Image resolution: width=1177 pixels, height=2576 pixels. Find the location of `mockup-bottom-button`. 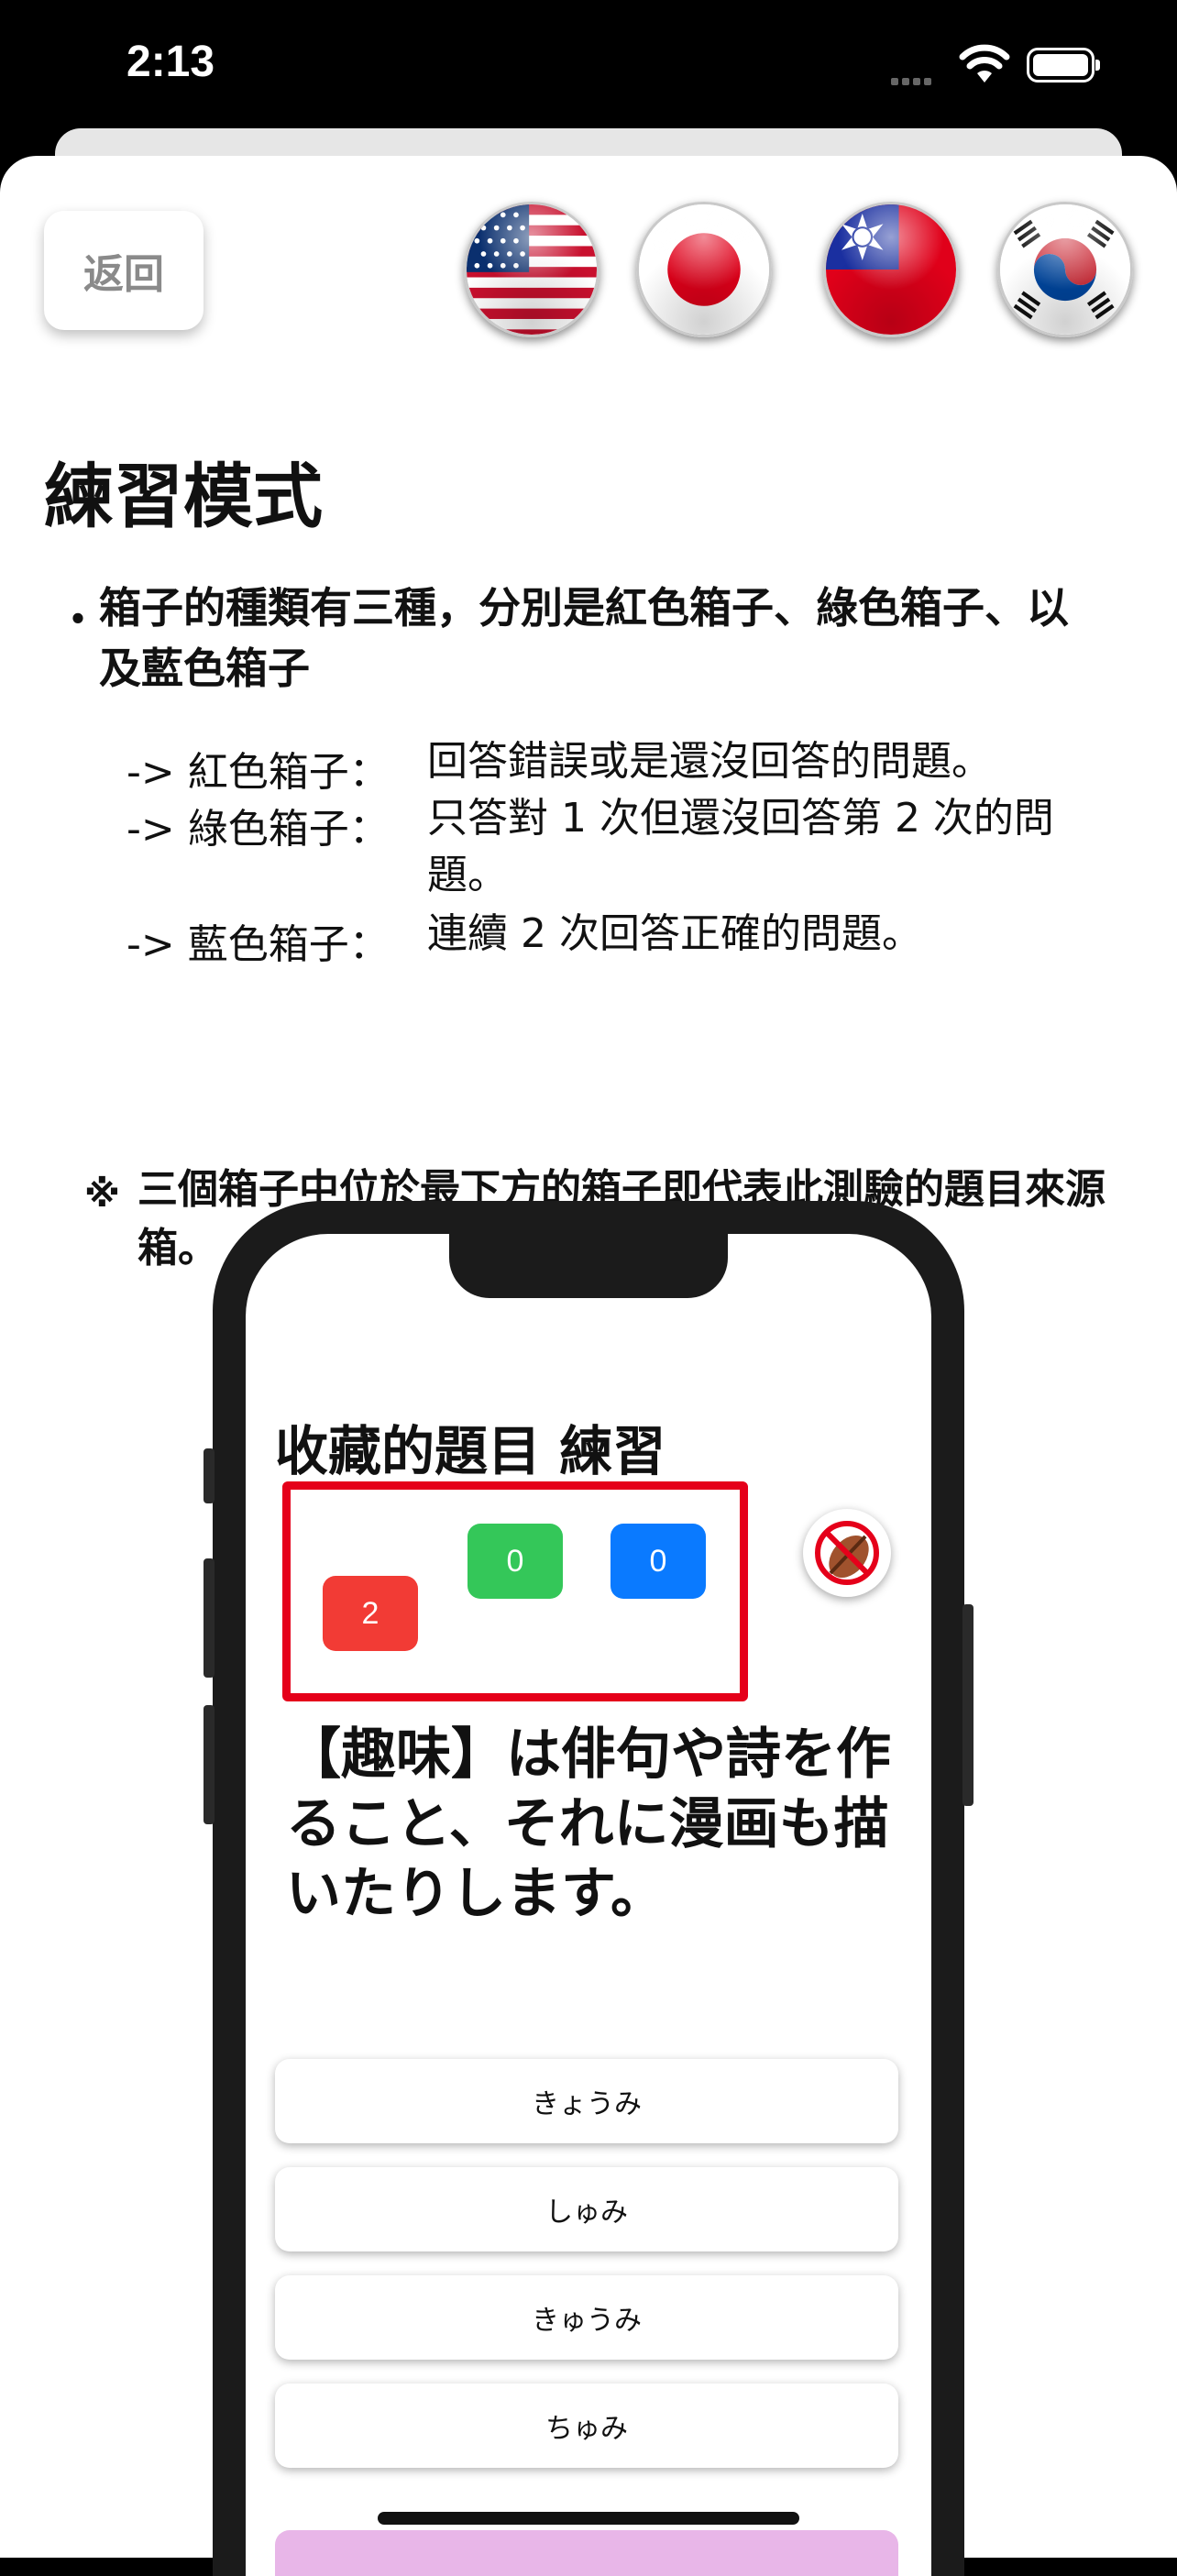

mockup-bottom-button is located at coordinates (586, 2553).